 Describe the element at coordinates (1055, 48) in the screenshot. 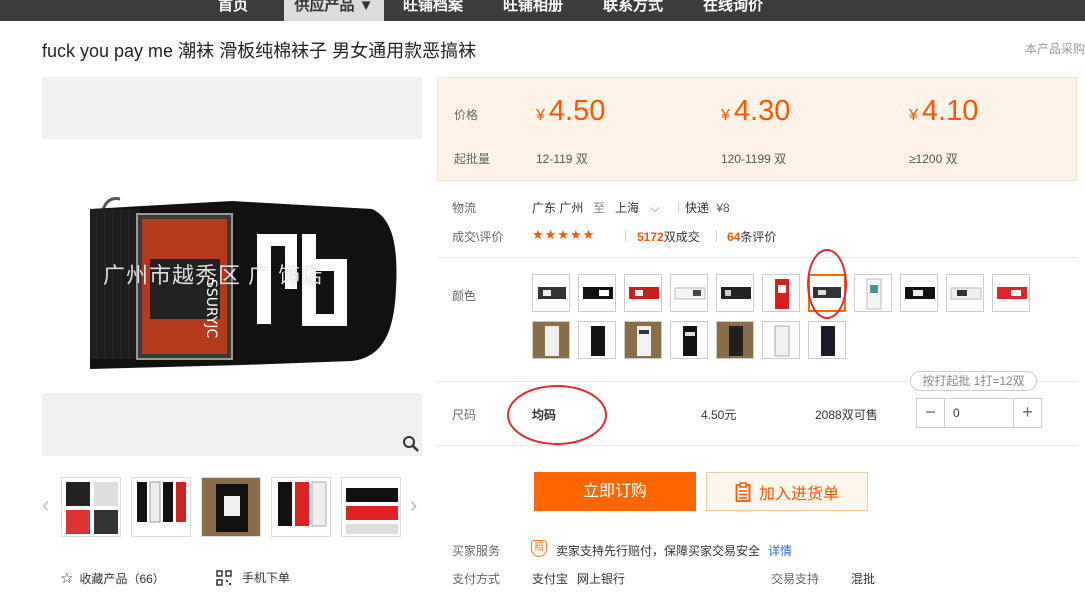

I see `purchase-note: 本产品采购` at that location.